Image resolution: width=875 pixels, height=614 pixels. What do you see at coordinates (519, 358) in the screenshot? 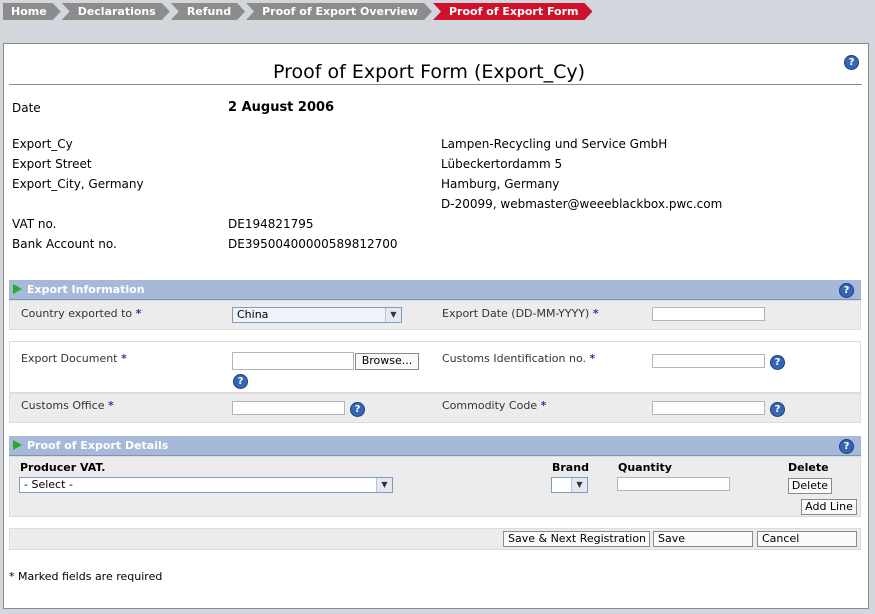
I see `customs-id-label: Customs Identification no. *` at bounding box center [519, 358].